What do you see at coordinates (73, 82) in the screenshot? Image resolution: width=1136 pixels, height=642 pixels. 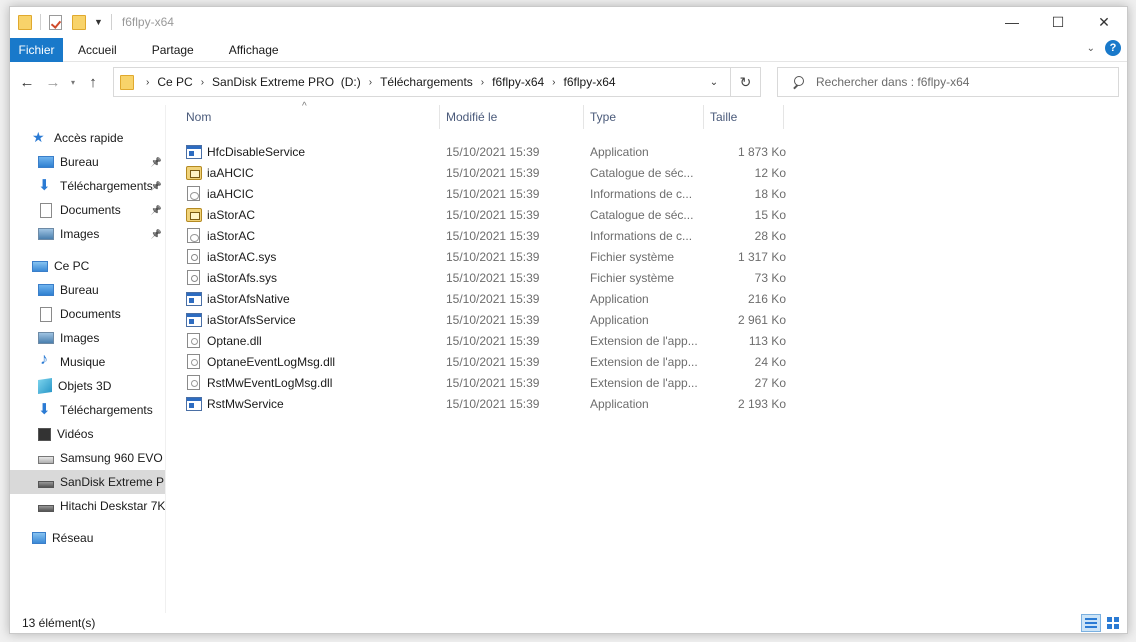 I see `recent-locations-chevron-icon: ▾` at bounding box center [73, 82].